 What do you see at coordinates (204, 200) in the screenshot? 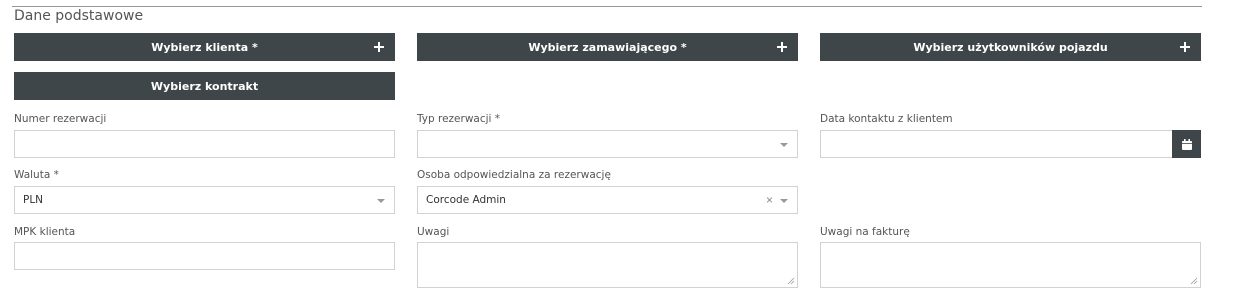
I see `currency-select: PLN` at bounding box center [204, 200].